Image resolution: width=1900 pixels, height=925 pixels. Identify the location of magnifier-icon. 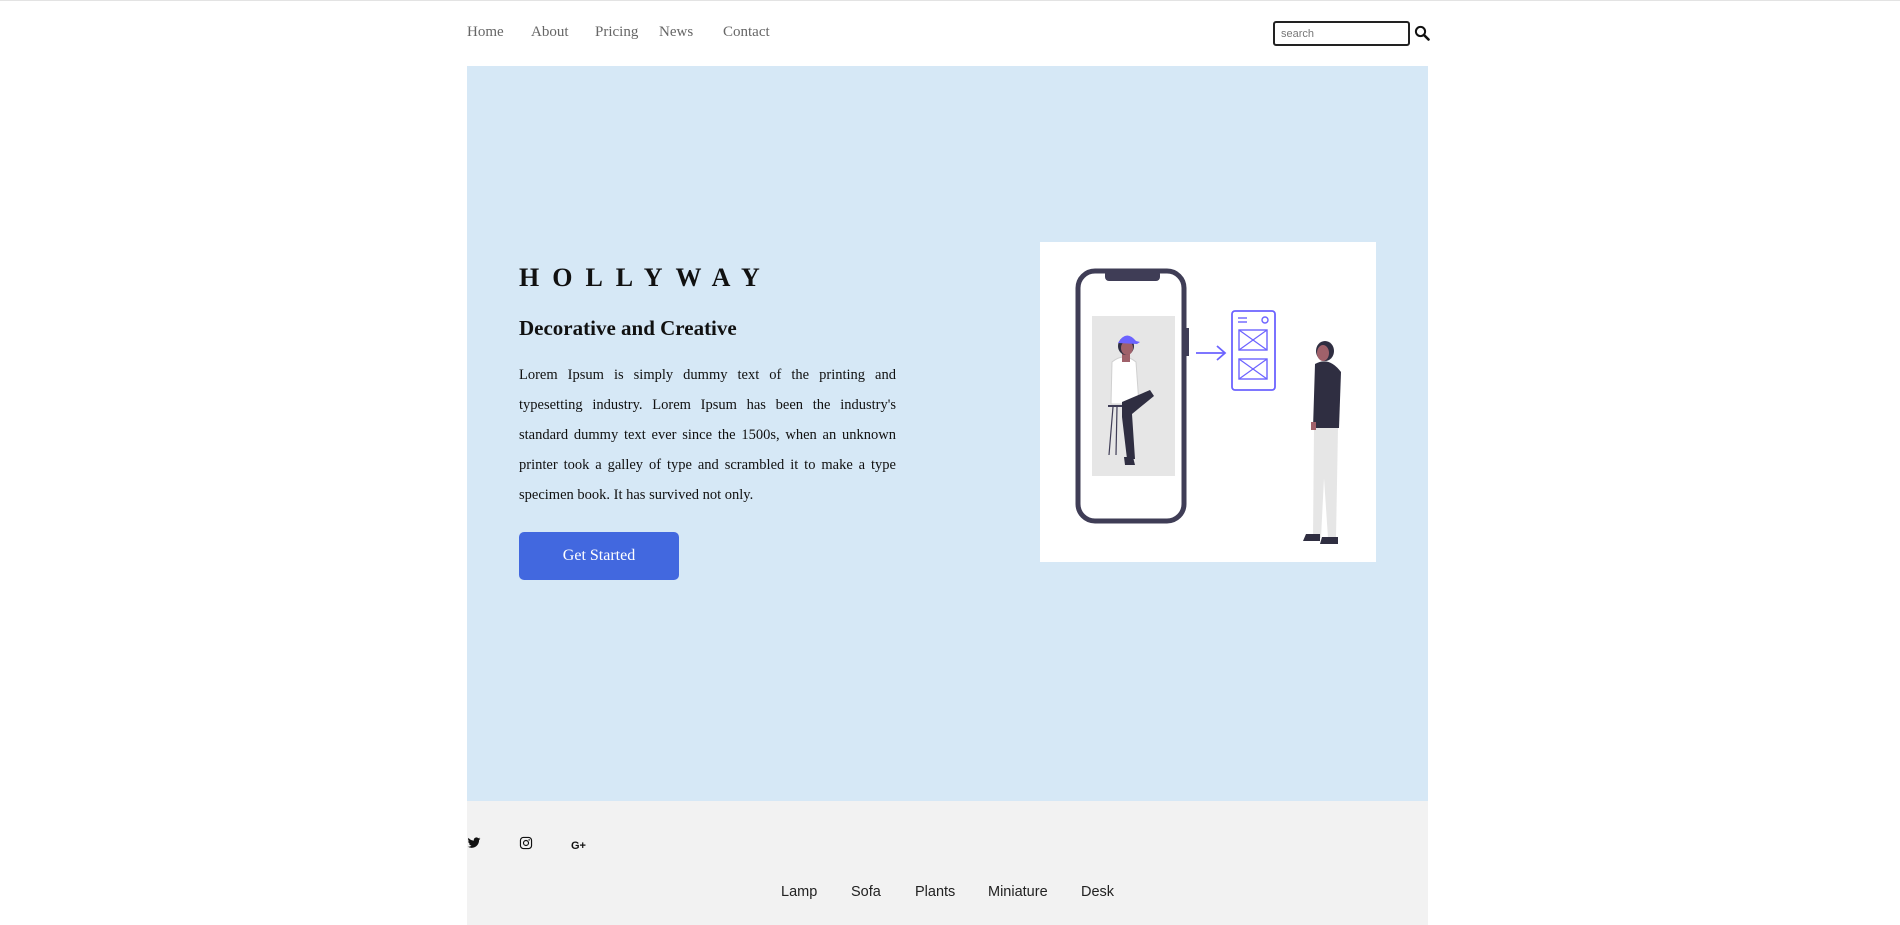
(1422, 33).